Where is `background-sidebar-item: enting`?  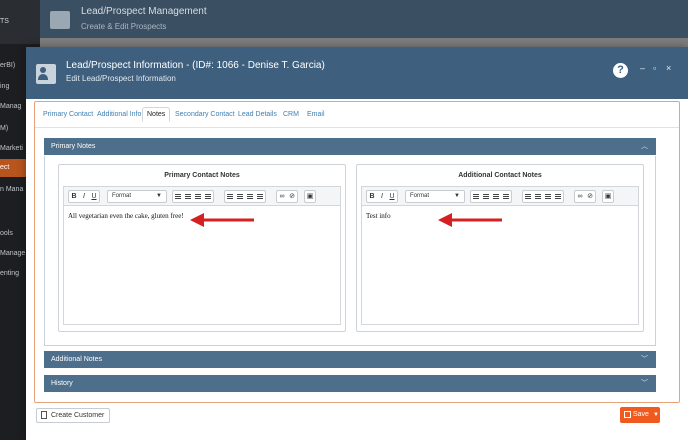
background-sidebar-item: enting is located at coordinates (9, 273).